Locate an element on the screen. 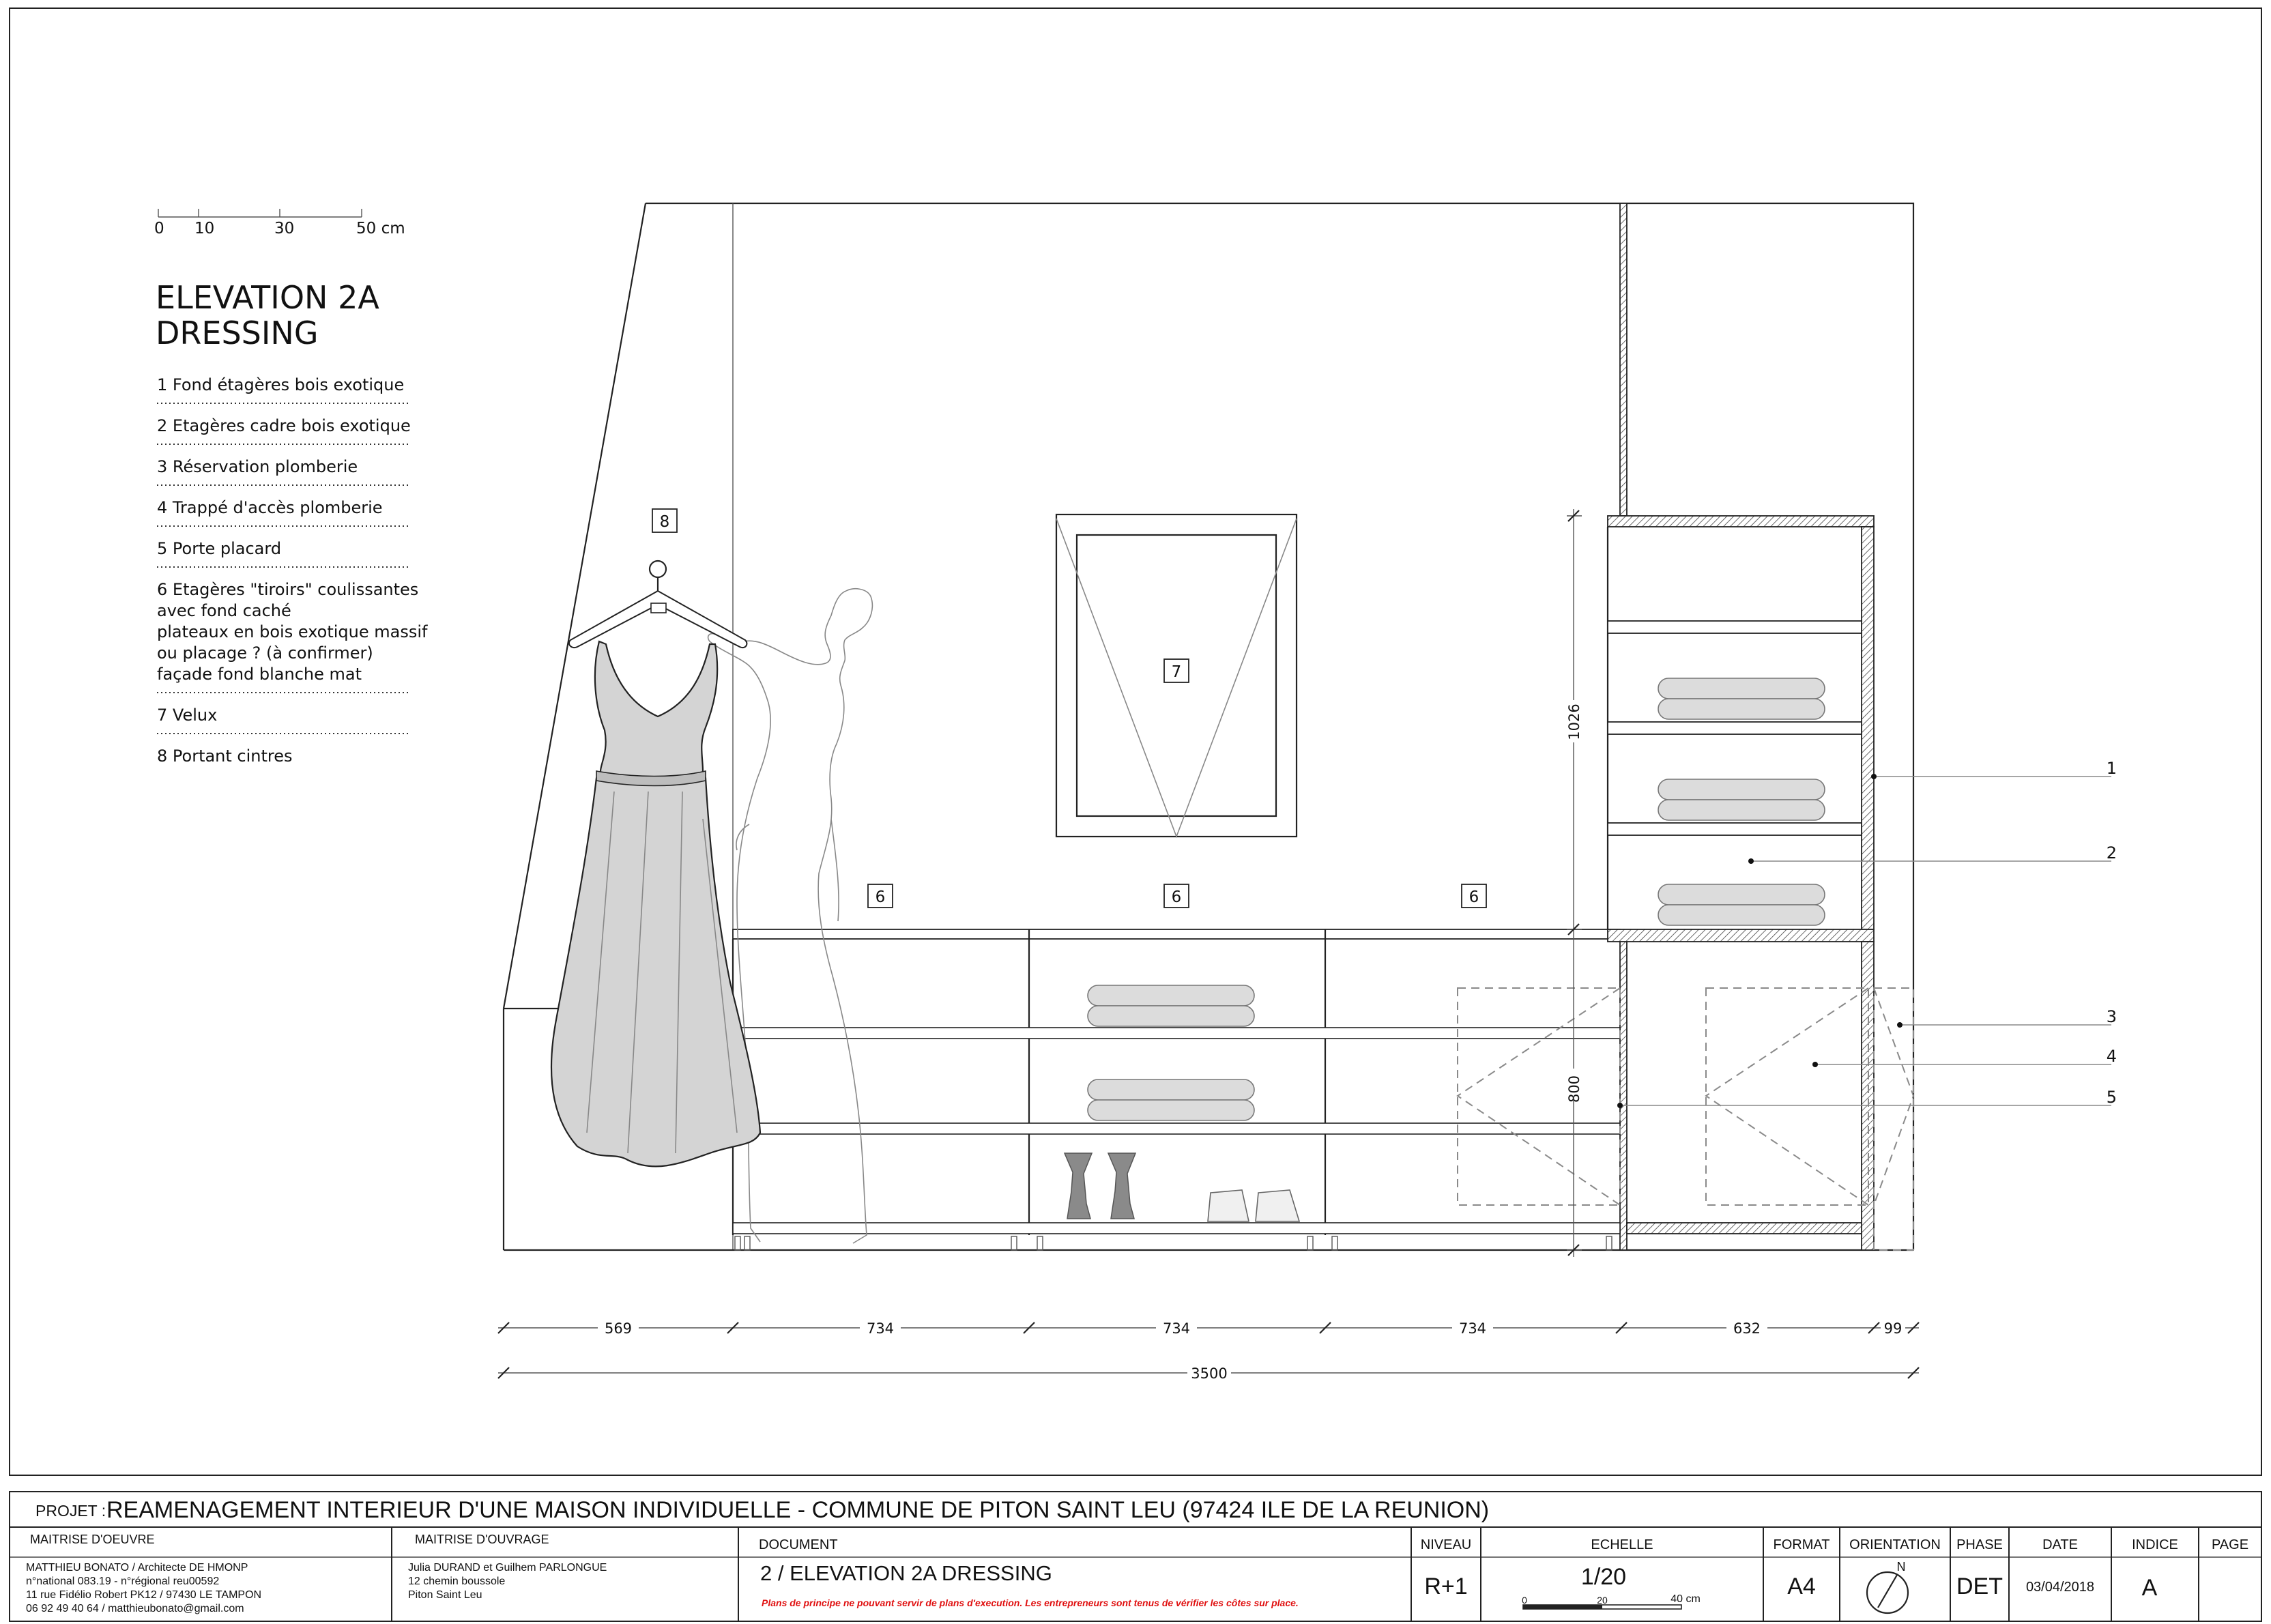 The height and width of the screenshot is (1624, 2271). niveau-value: R+1 is located at coordinates (1445, 1586).